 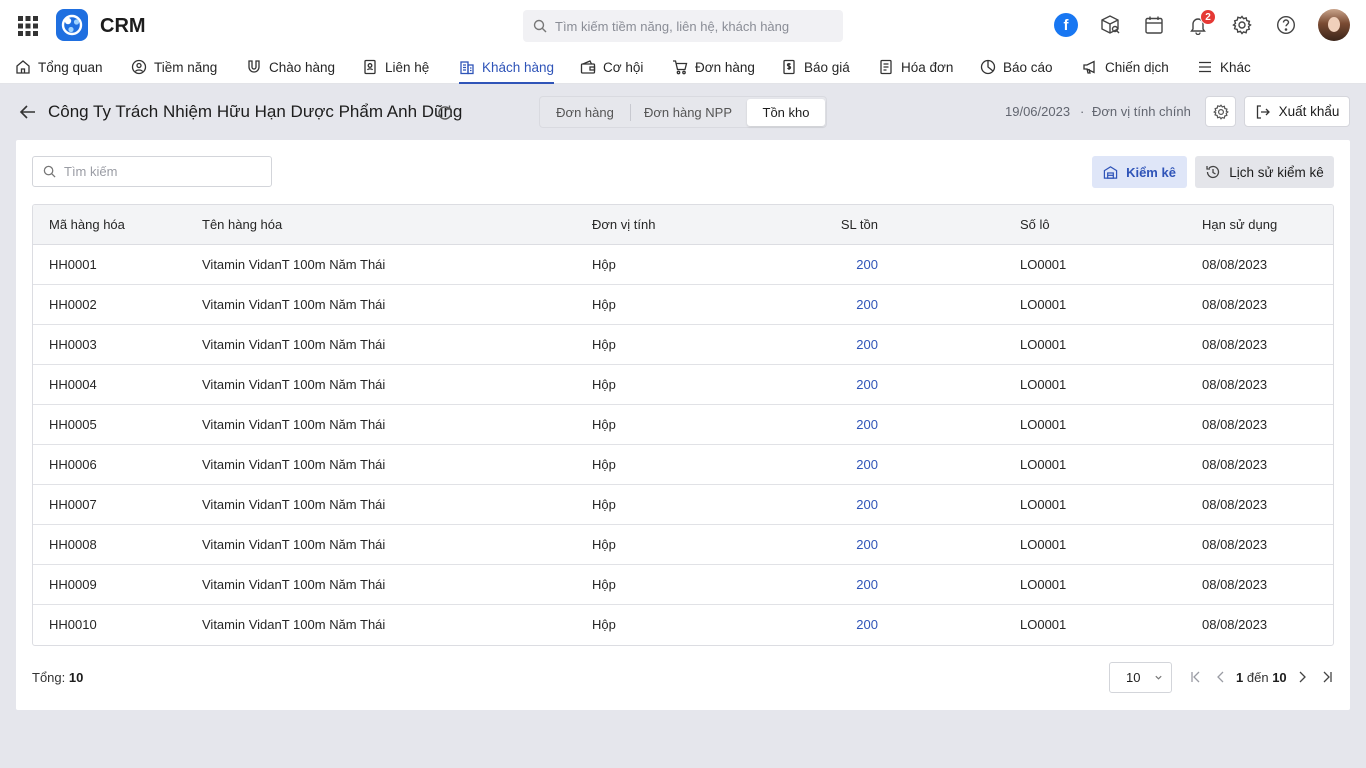 What do you see at coordinates (1221, 677) in the screenshot?
I see `prev-page-icon` at bounding box center [1221, 677].